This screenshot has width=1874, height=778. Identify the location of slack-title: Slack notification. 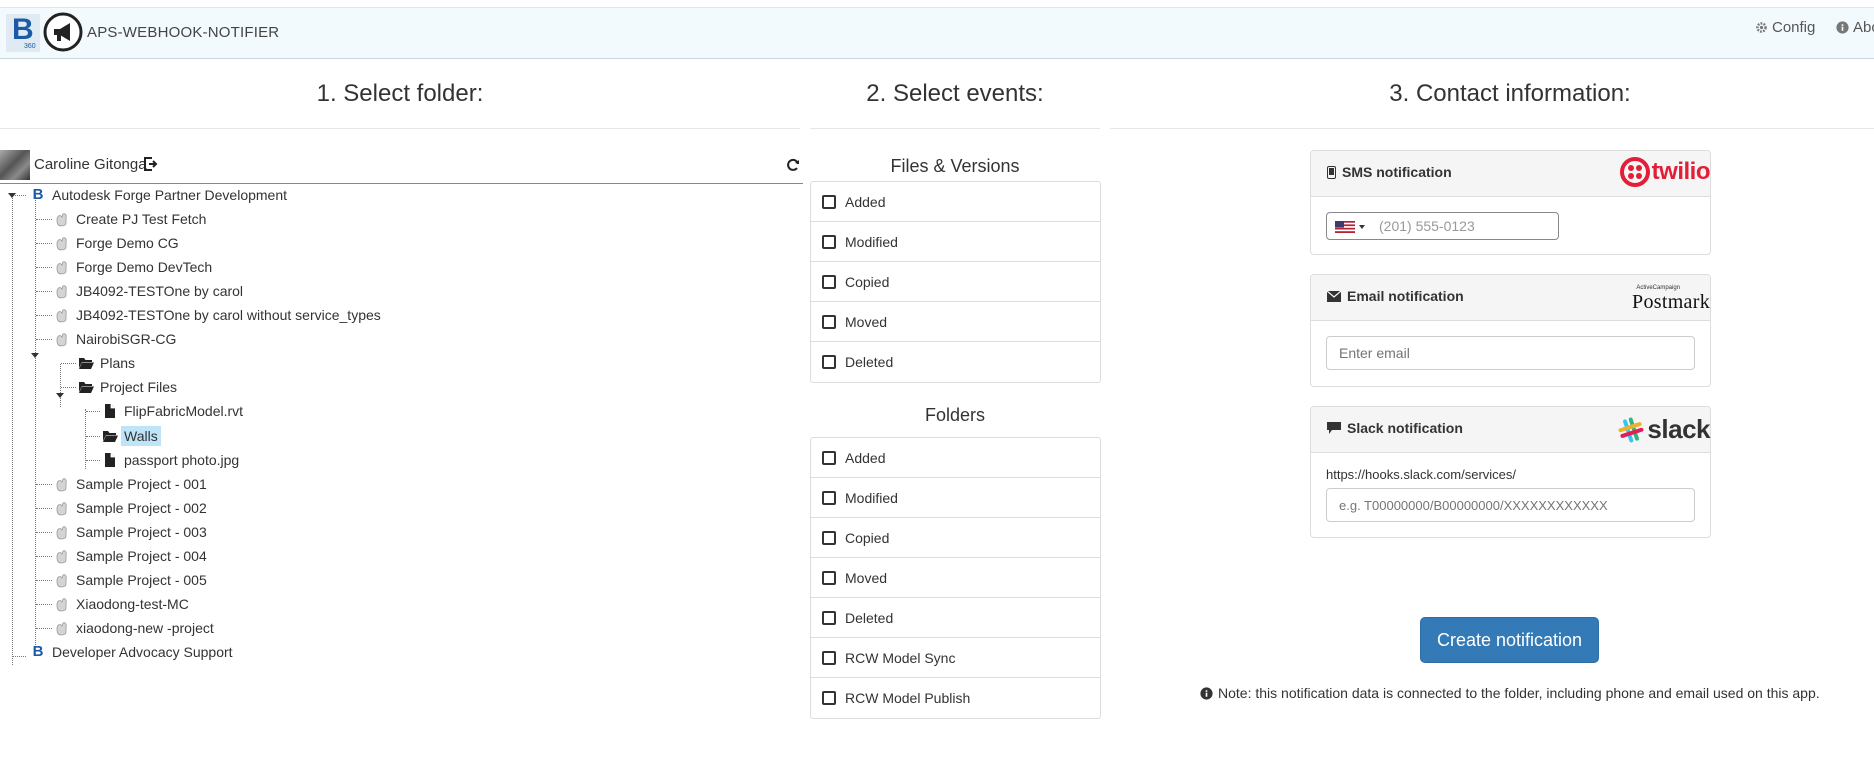
(1405, 428).